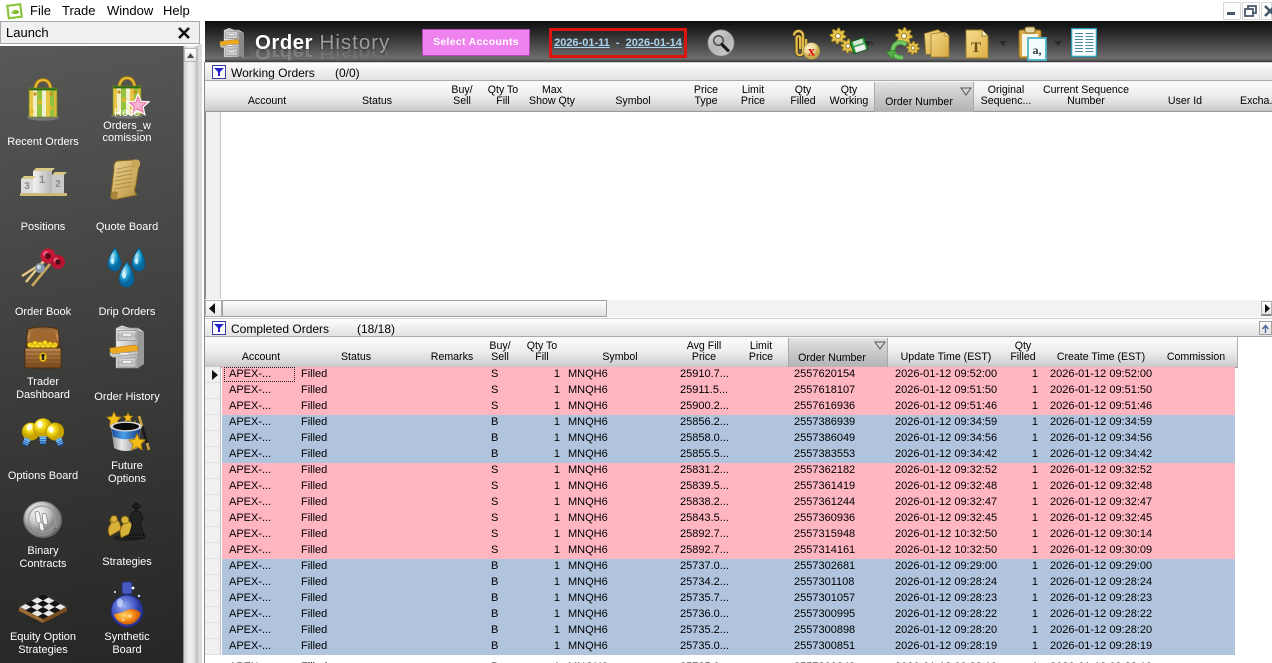 This screenshot has height=663, width=1272. Describe the element at coordinates (42, 180) in the screenshot. I see `svg-text: 1` at that location.